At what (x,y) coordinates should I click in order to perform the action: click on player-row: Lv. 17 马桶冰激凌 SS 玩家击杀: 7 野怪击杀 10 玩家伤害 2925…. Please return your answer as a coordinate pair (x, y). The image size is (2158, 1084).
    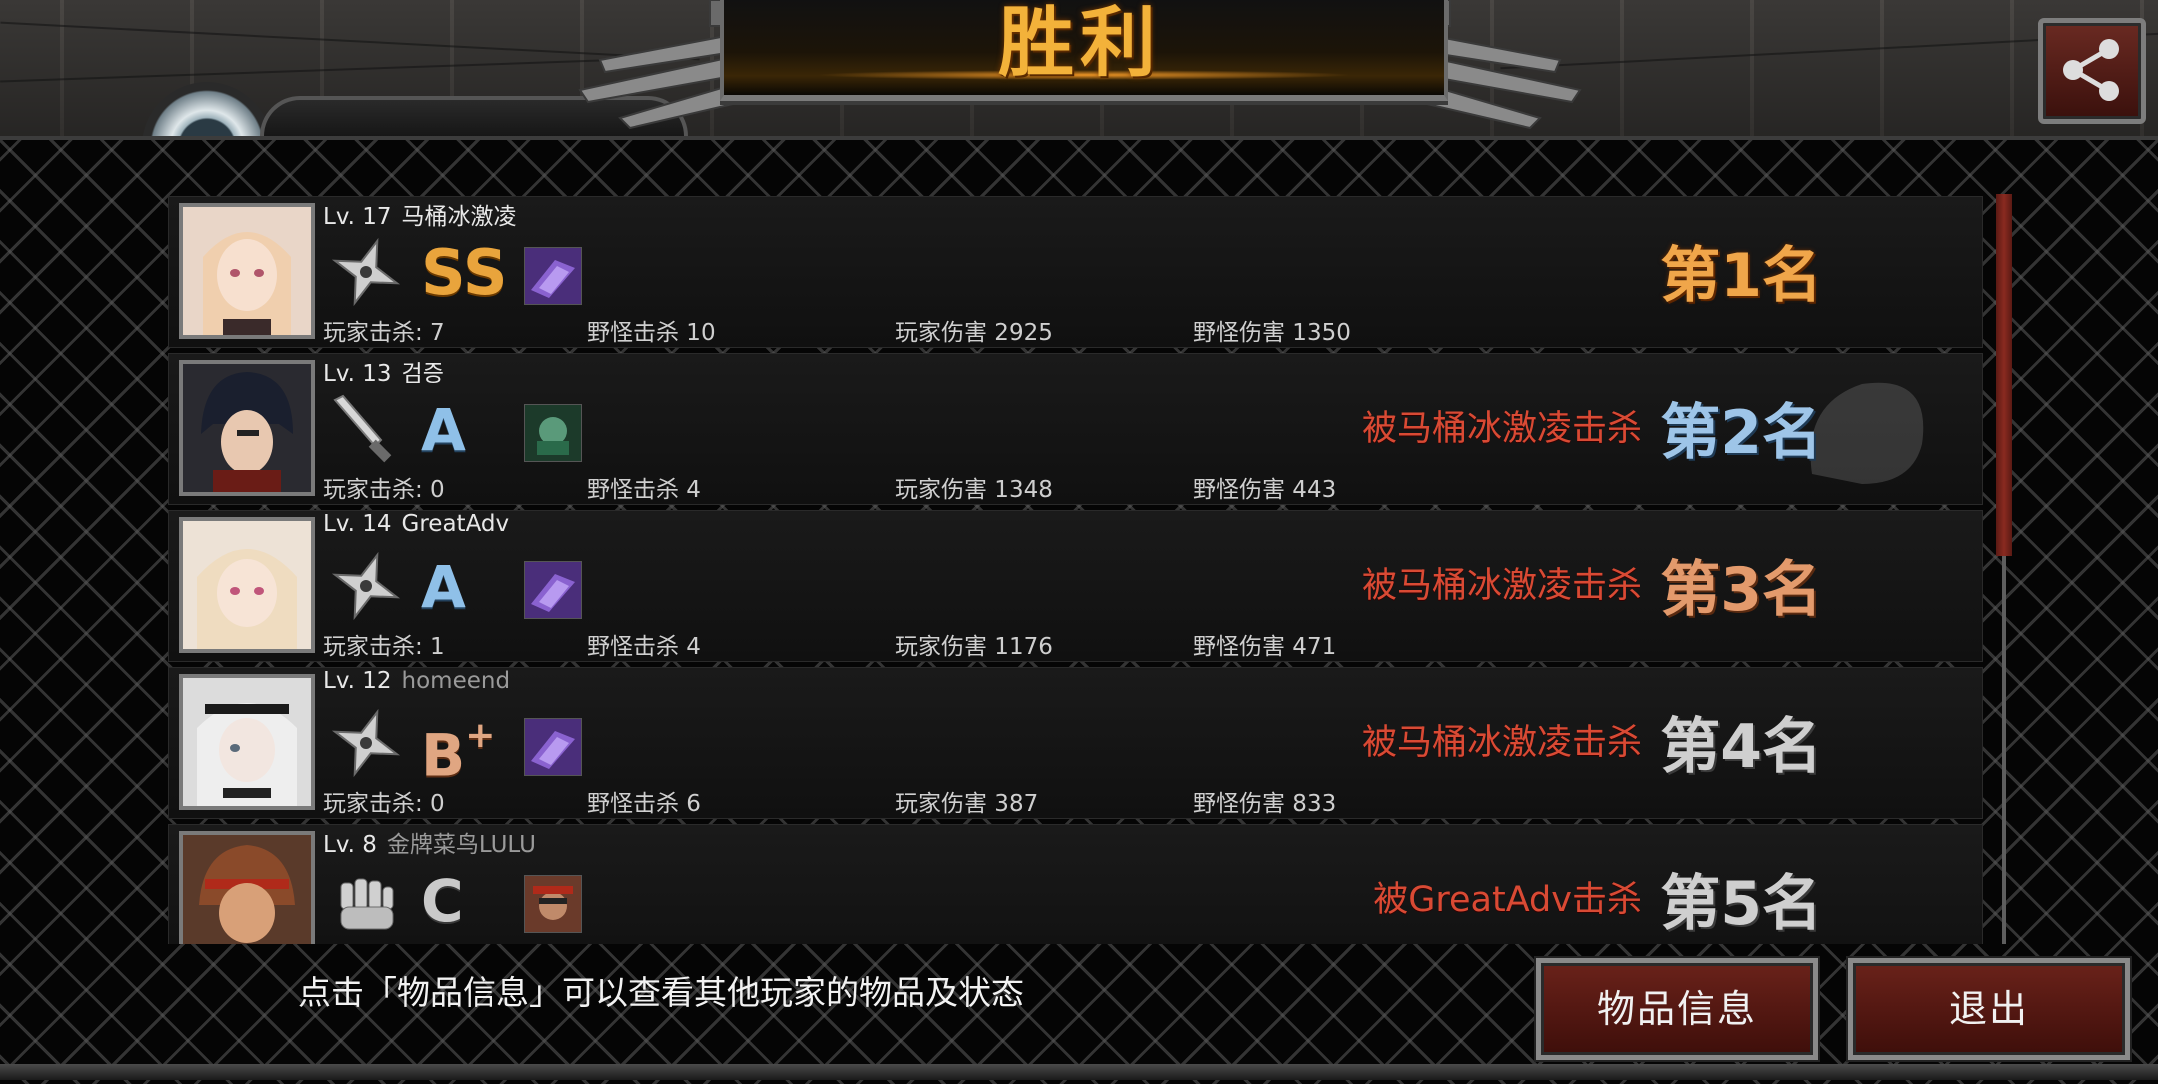
    Looking at the image, I should click on (1075, 272).